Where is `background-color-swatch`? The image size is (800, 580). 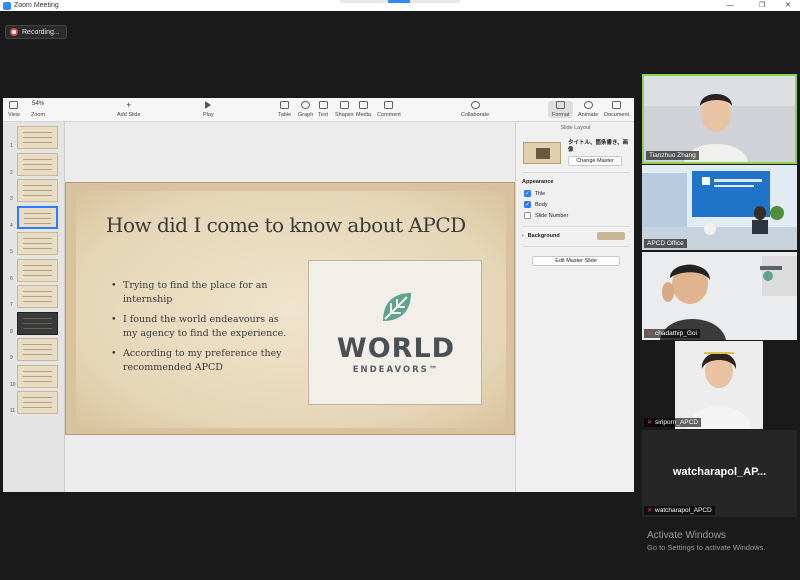
background-color-swatch is located at coordinates (611, 236).